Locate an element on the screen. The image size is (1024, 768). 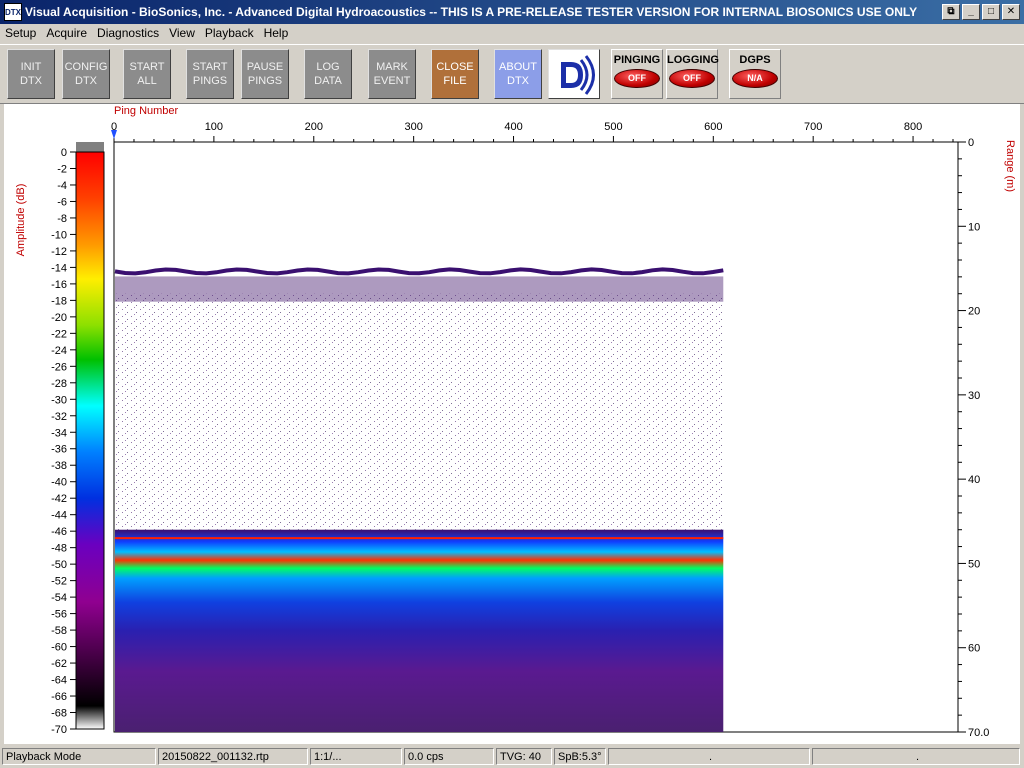
colorbar-tick-label: -22 is located at coordinates (59, 334).